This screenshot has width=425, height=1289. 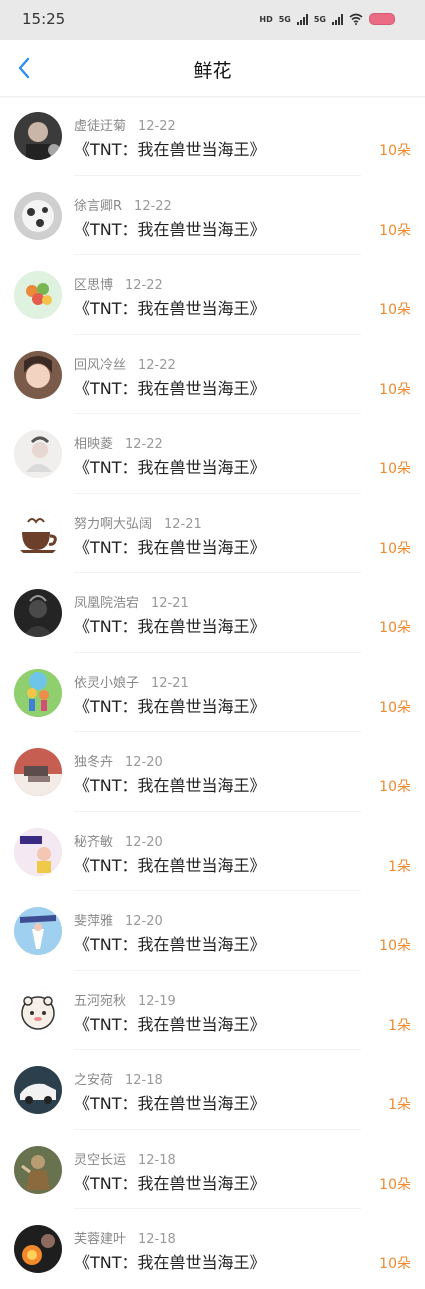 What do you see at coordinates (44, 19) in the screenshot?
I see `status-time: 15:25` at bounding box center [44, 19].